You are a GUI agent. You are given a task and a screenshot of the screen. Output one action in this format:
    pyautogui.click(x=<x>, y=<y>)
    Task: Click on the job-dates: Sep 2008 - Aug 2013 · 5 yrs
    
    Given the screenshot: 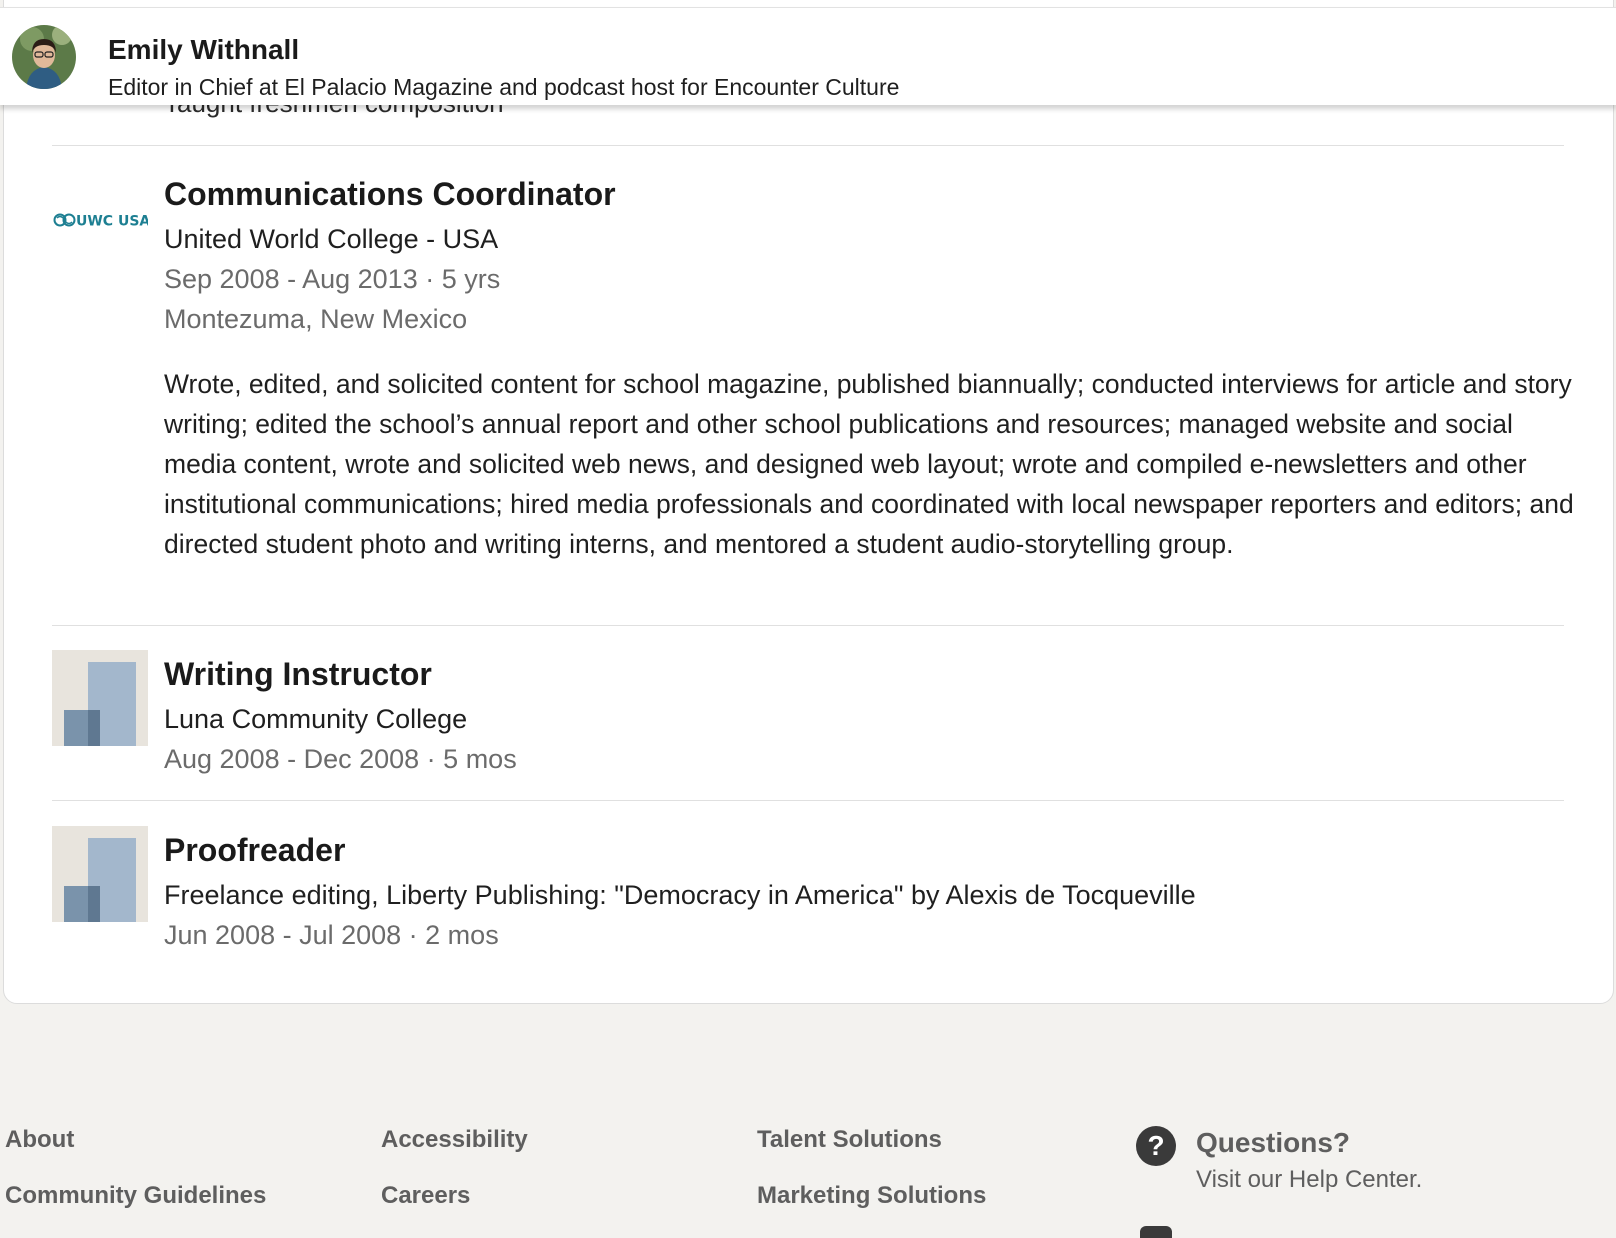 What is the action you would take?
    pyautogui.click(x=332, y=279)
    